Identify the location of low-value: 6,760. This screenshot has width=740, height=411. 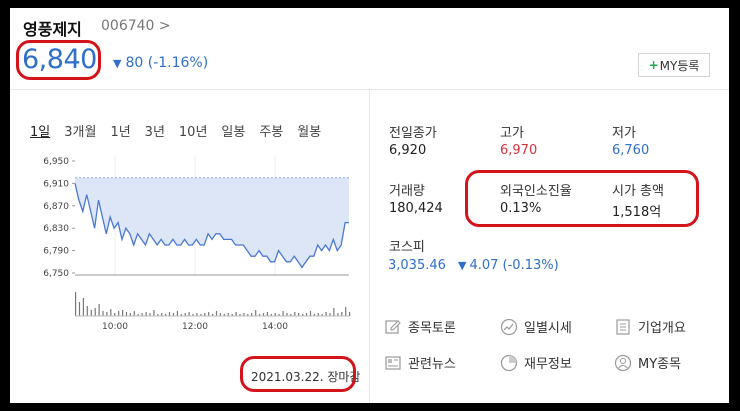
(631, 150).